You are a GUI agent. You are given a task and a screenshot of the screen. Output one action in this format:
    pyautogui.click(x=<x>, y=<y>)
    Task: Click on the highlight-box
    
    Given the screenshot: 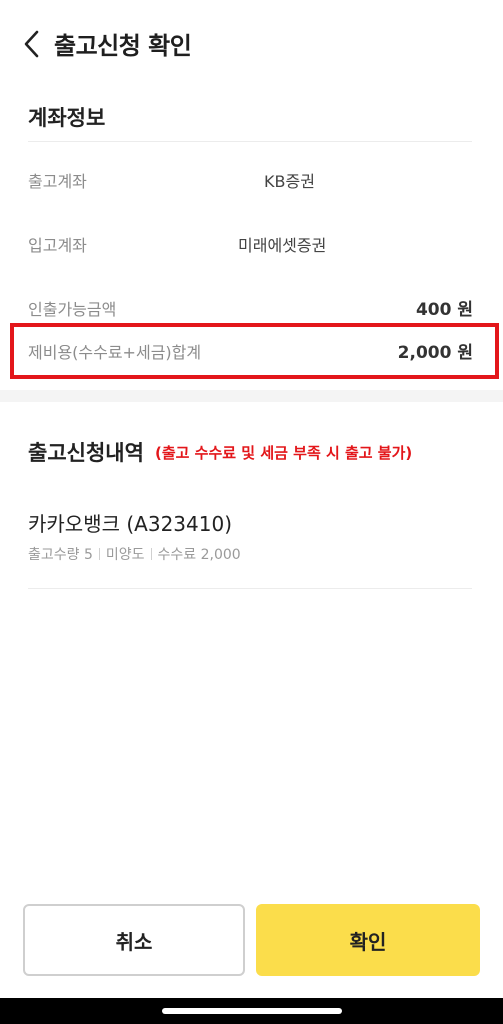 What is the action you would take?
    pyautogui.click(x=254, y=351)
    